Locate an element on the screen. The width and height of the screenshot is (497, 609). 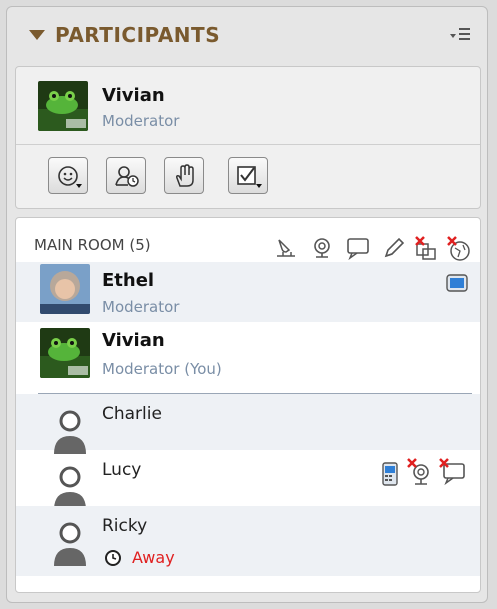
participant-row: Lucy is located at coordinates (248, 480).